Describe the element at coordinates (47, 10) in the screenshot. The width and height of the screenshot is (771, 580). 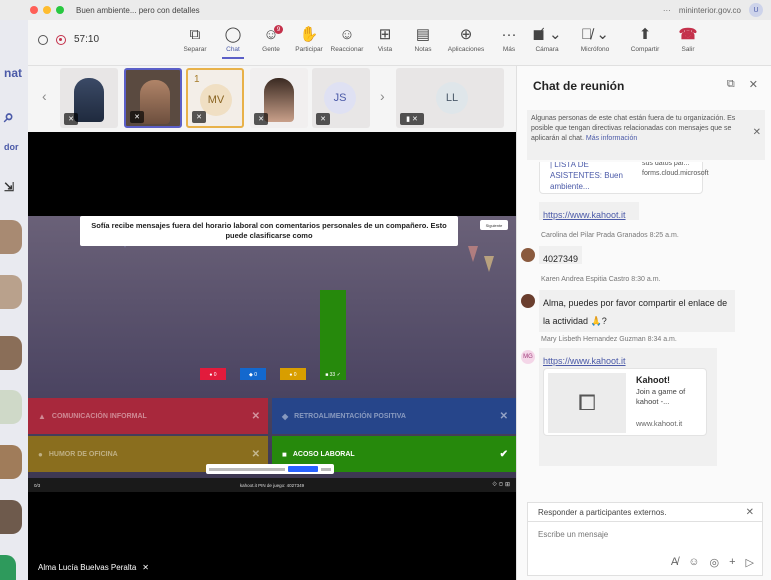
I see `minimize-window-button` at that location.